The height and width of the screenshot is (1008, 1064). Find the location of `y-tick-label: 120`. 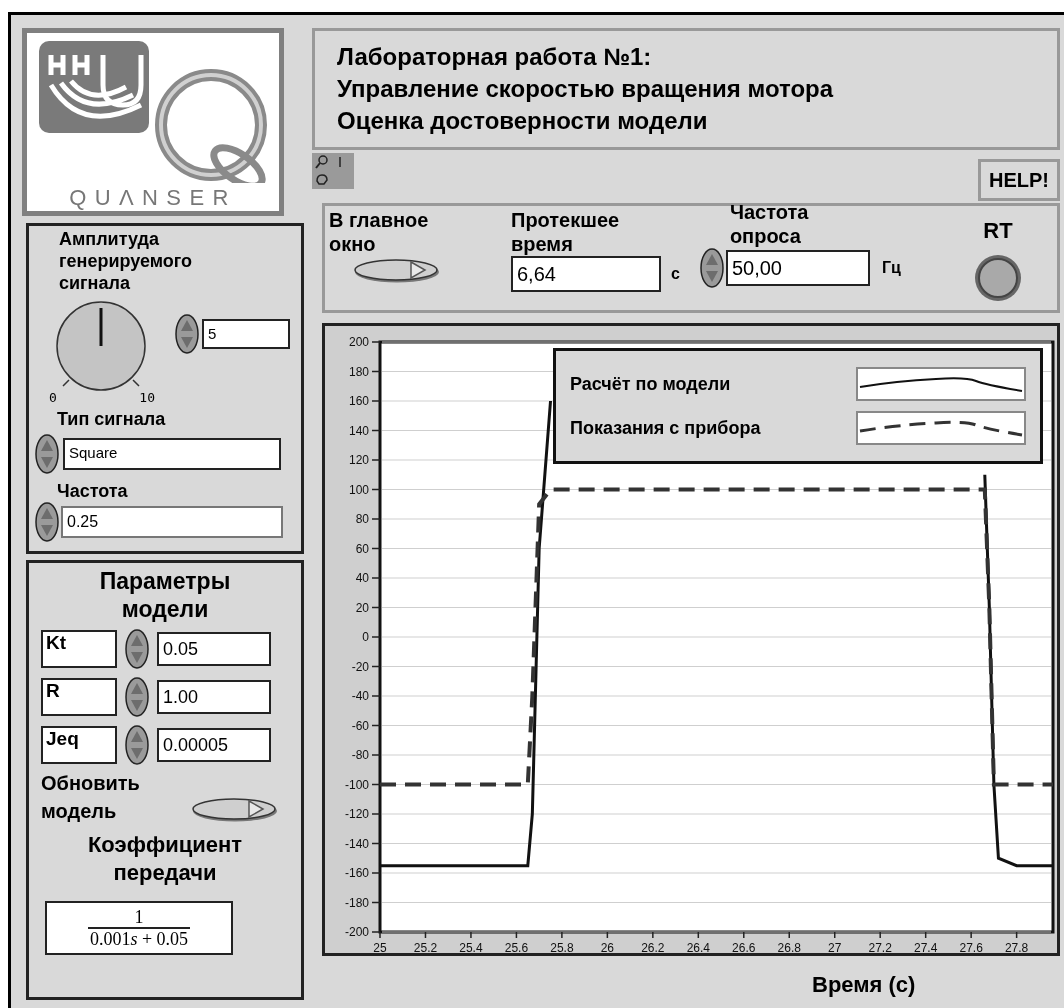

y-tick-label: 120 is located at coordinates (358, 460).